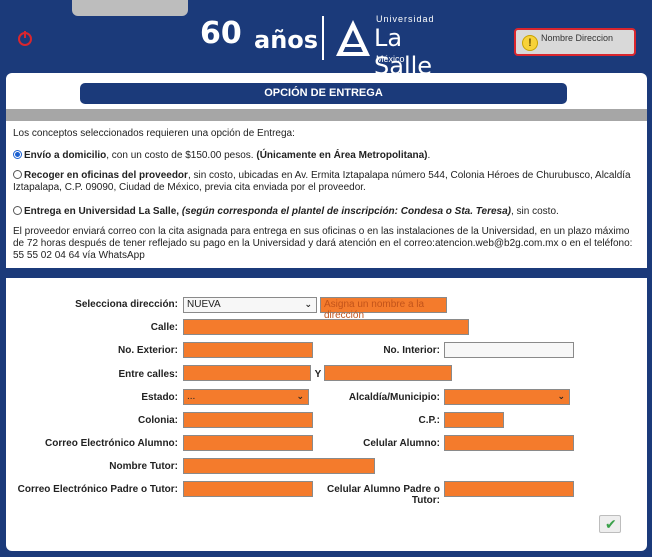 The image size is (652, 557). What do you see at coordinates (535, 211) in the screenshot?
I see `option-text: , sin costo.` at bounding box center [535, 211].